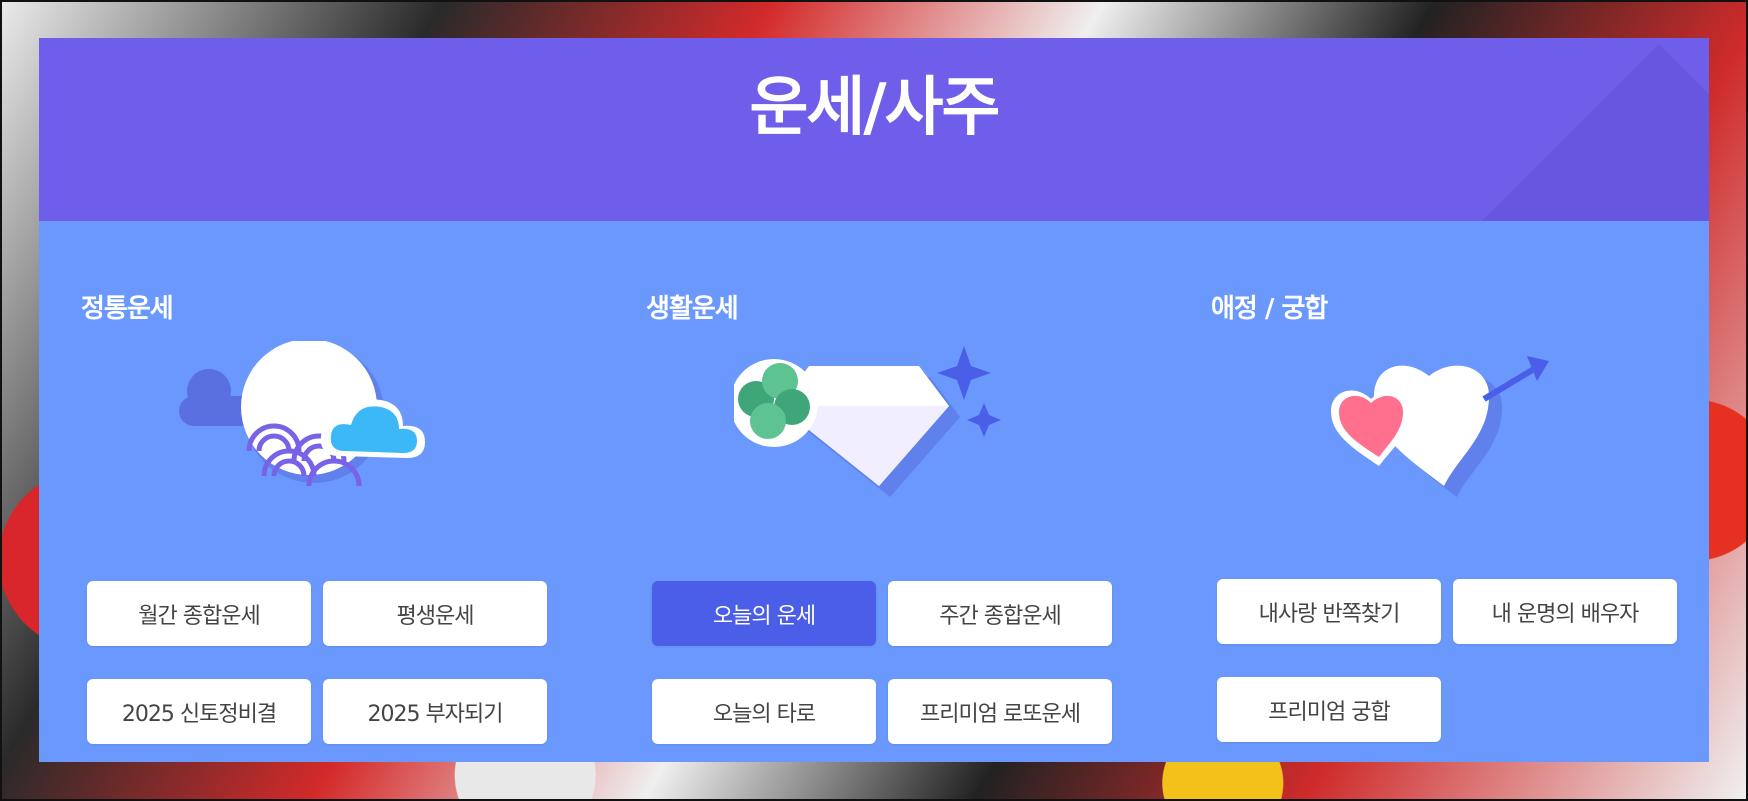 This screenshot has height=801, width=1748. What do you see at coordinates (875, 108) in the screenshot?
I see `page-title: 운세/사주` at bounding box center [875, 108].